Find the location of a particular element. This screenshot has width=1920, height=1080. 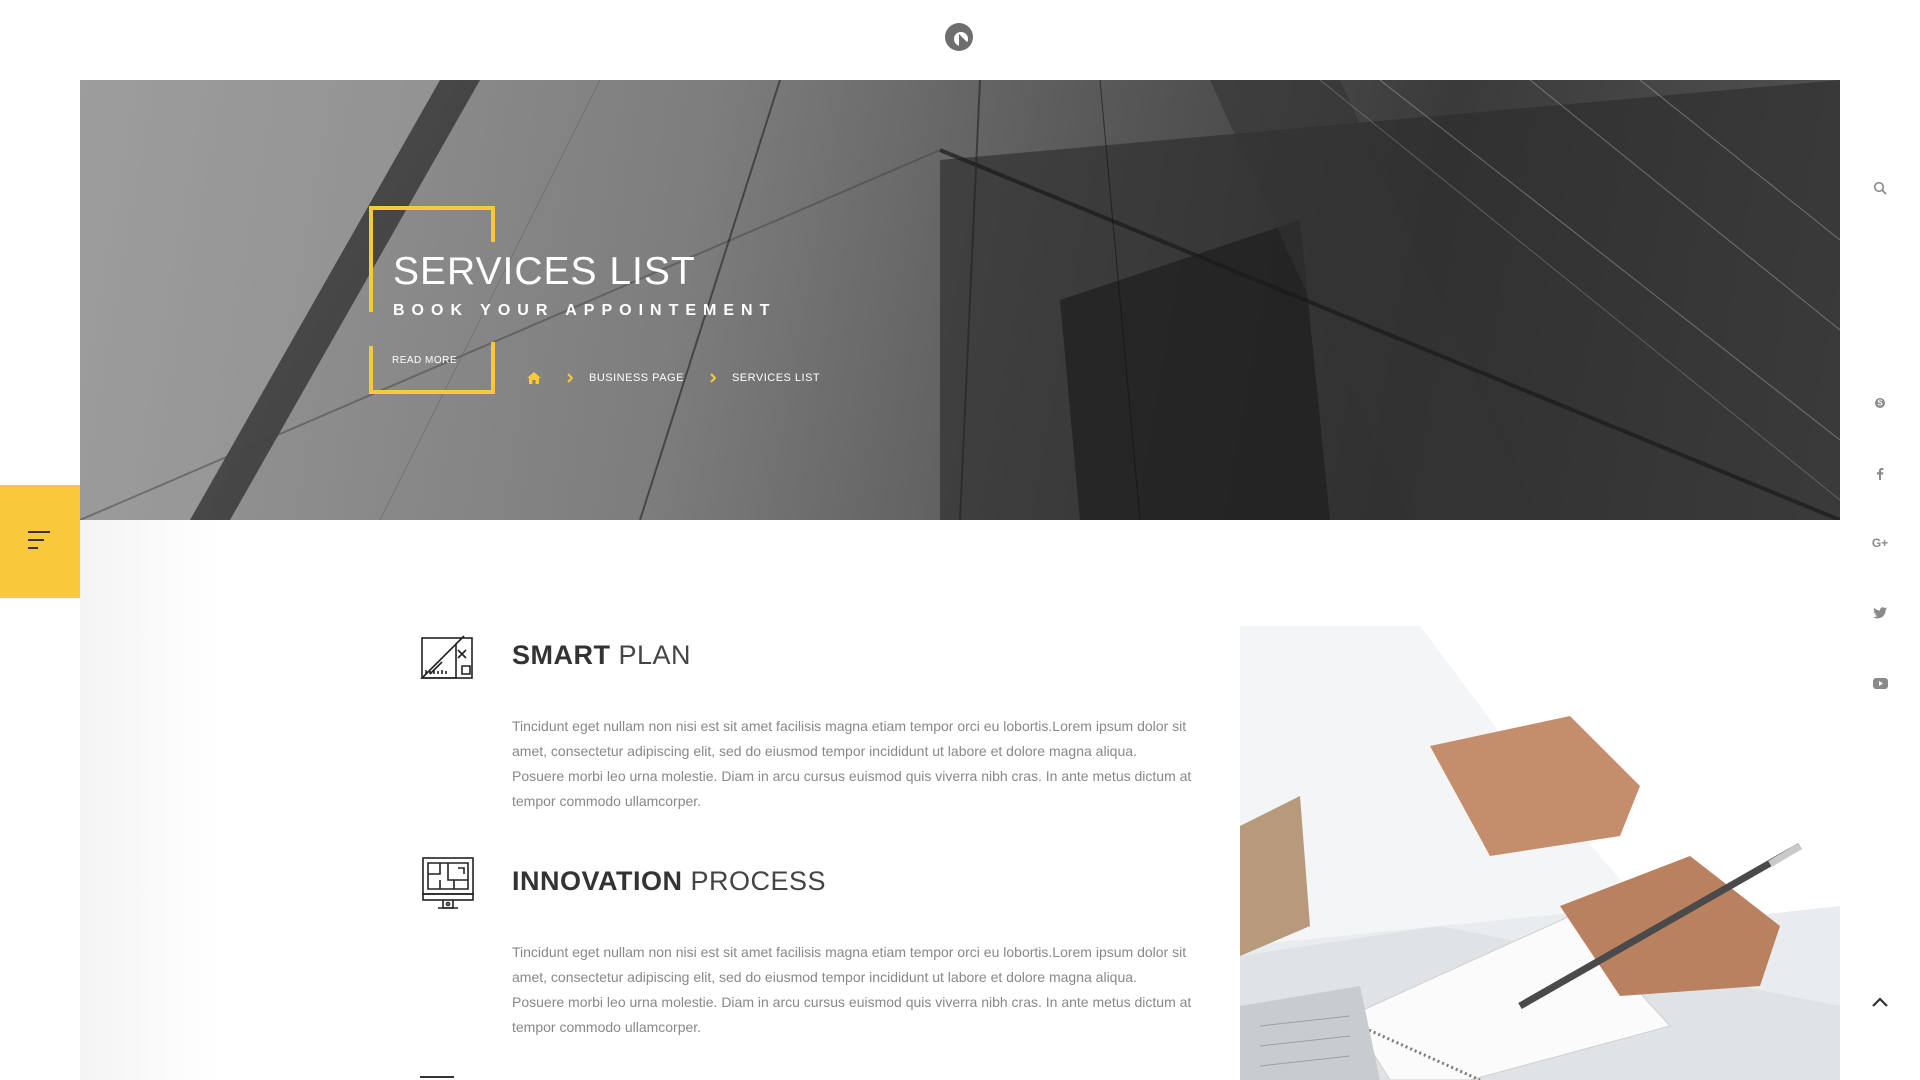

facebook-icon is located at coordinates (1880, 473).